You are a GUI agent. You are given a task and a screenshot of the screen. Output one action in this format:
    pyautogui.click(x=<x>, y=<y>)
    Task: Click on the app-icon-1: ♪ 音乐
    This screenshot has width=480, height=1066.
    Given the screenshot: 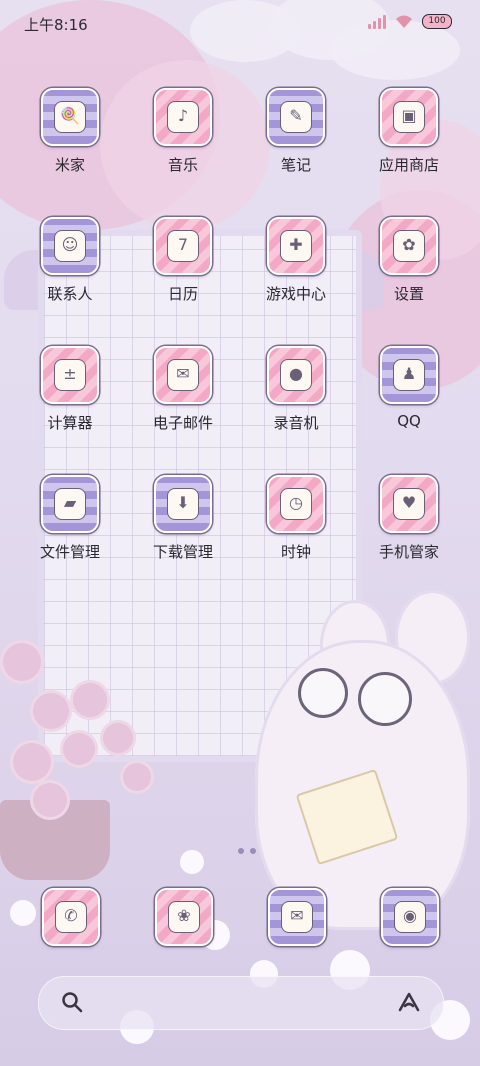 What is the action you would take?
    pyautogui.click(x=183, y=131)
    